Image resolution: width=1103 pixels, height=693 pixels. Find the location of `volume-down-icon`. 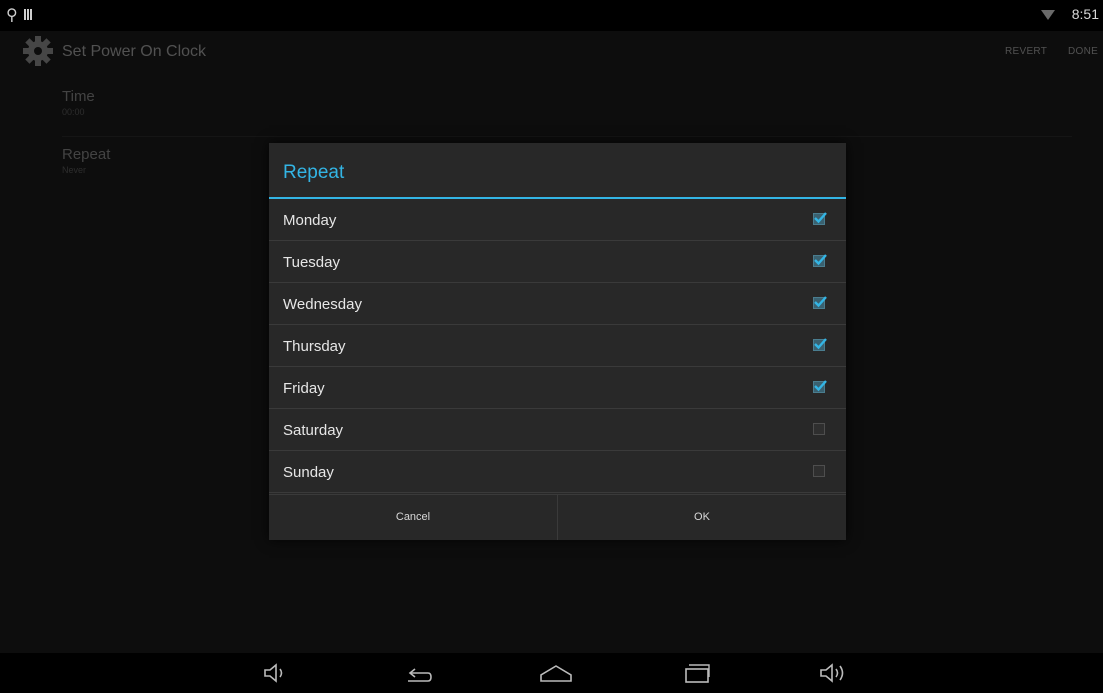

volume-down-icon is located at coordinates (276, 673).